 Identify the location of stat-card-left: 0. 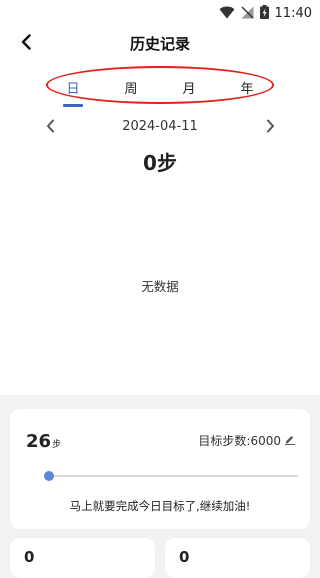
(82, 558).